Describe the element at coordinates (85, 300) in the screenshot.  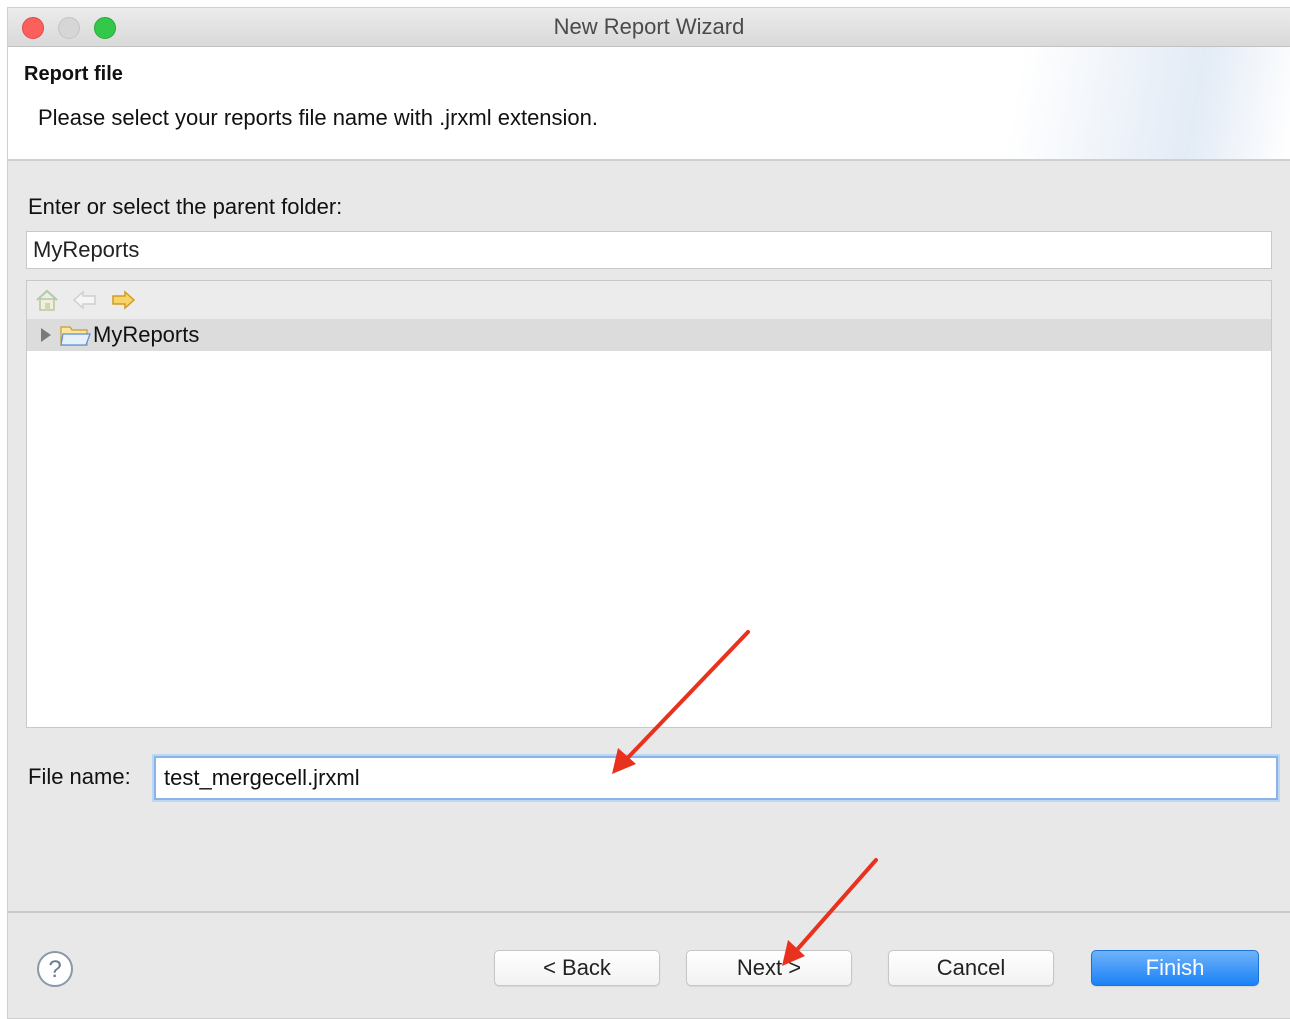
I see `back-arrow-icon` at that location.